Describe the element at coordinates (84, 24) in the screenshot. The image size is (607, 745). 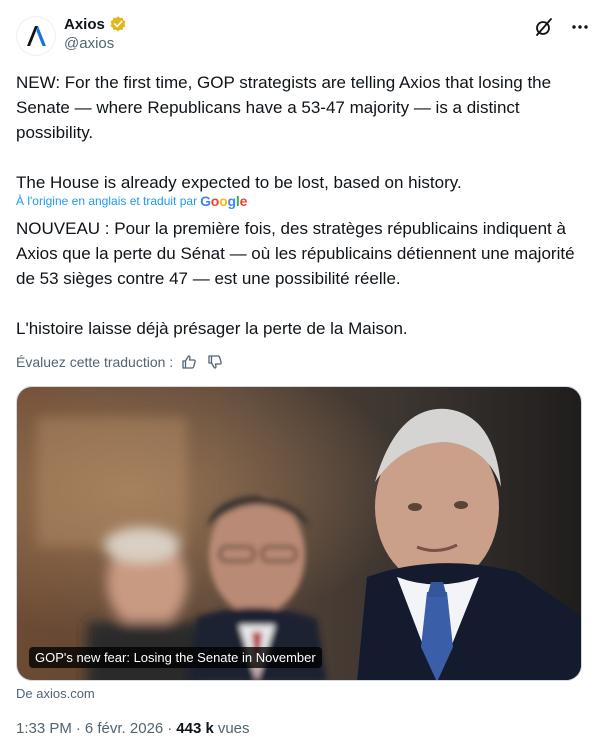
I see `display-name: Axios` at that location.